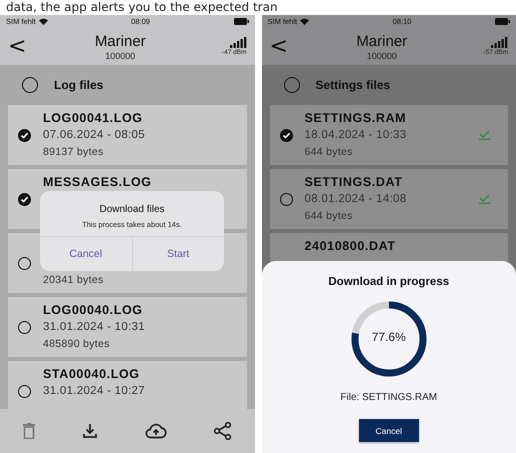 The width and height of the screenshot is (516, 453). I want to click on file-name: STA00040.LOG, so click(92, 374).